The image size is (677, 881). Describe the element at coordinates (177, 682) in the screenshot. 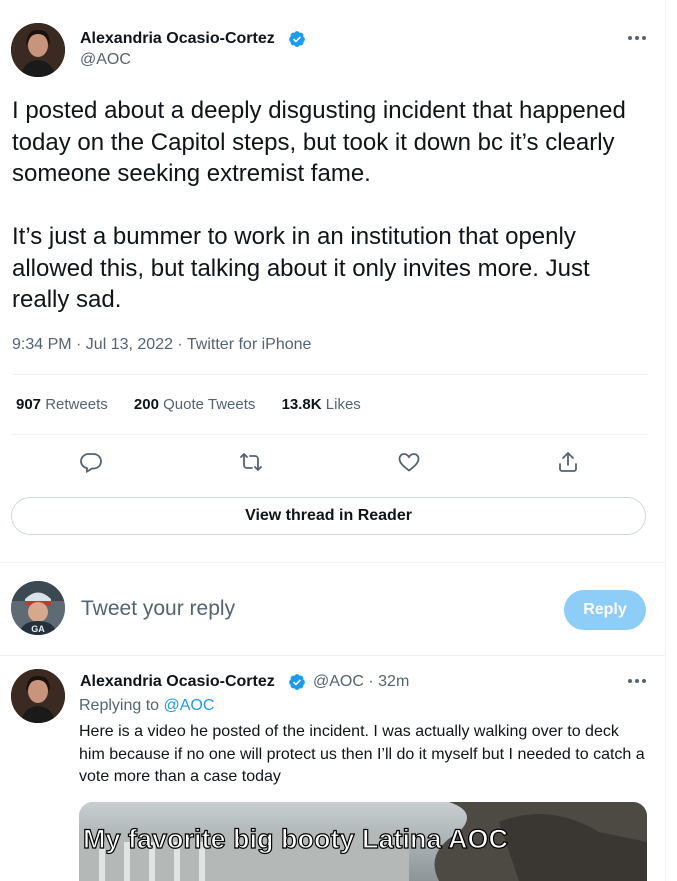

I see `reply-author-name: Alexandria Ocasio-Cortez` at that location.